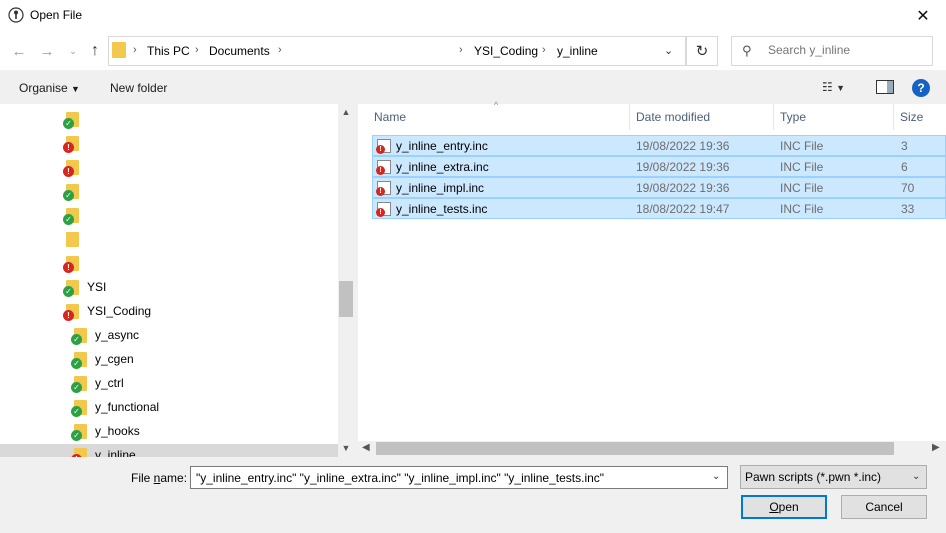 Image resolution: width=946 pixels, height=533 pixels. What do you see at coordinates (923, 16) in the screenshot?
I see `close-button: ✕` at bounding box center [923, 16].